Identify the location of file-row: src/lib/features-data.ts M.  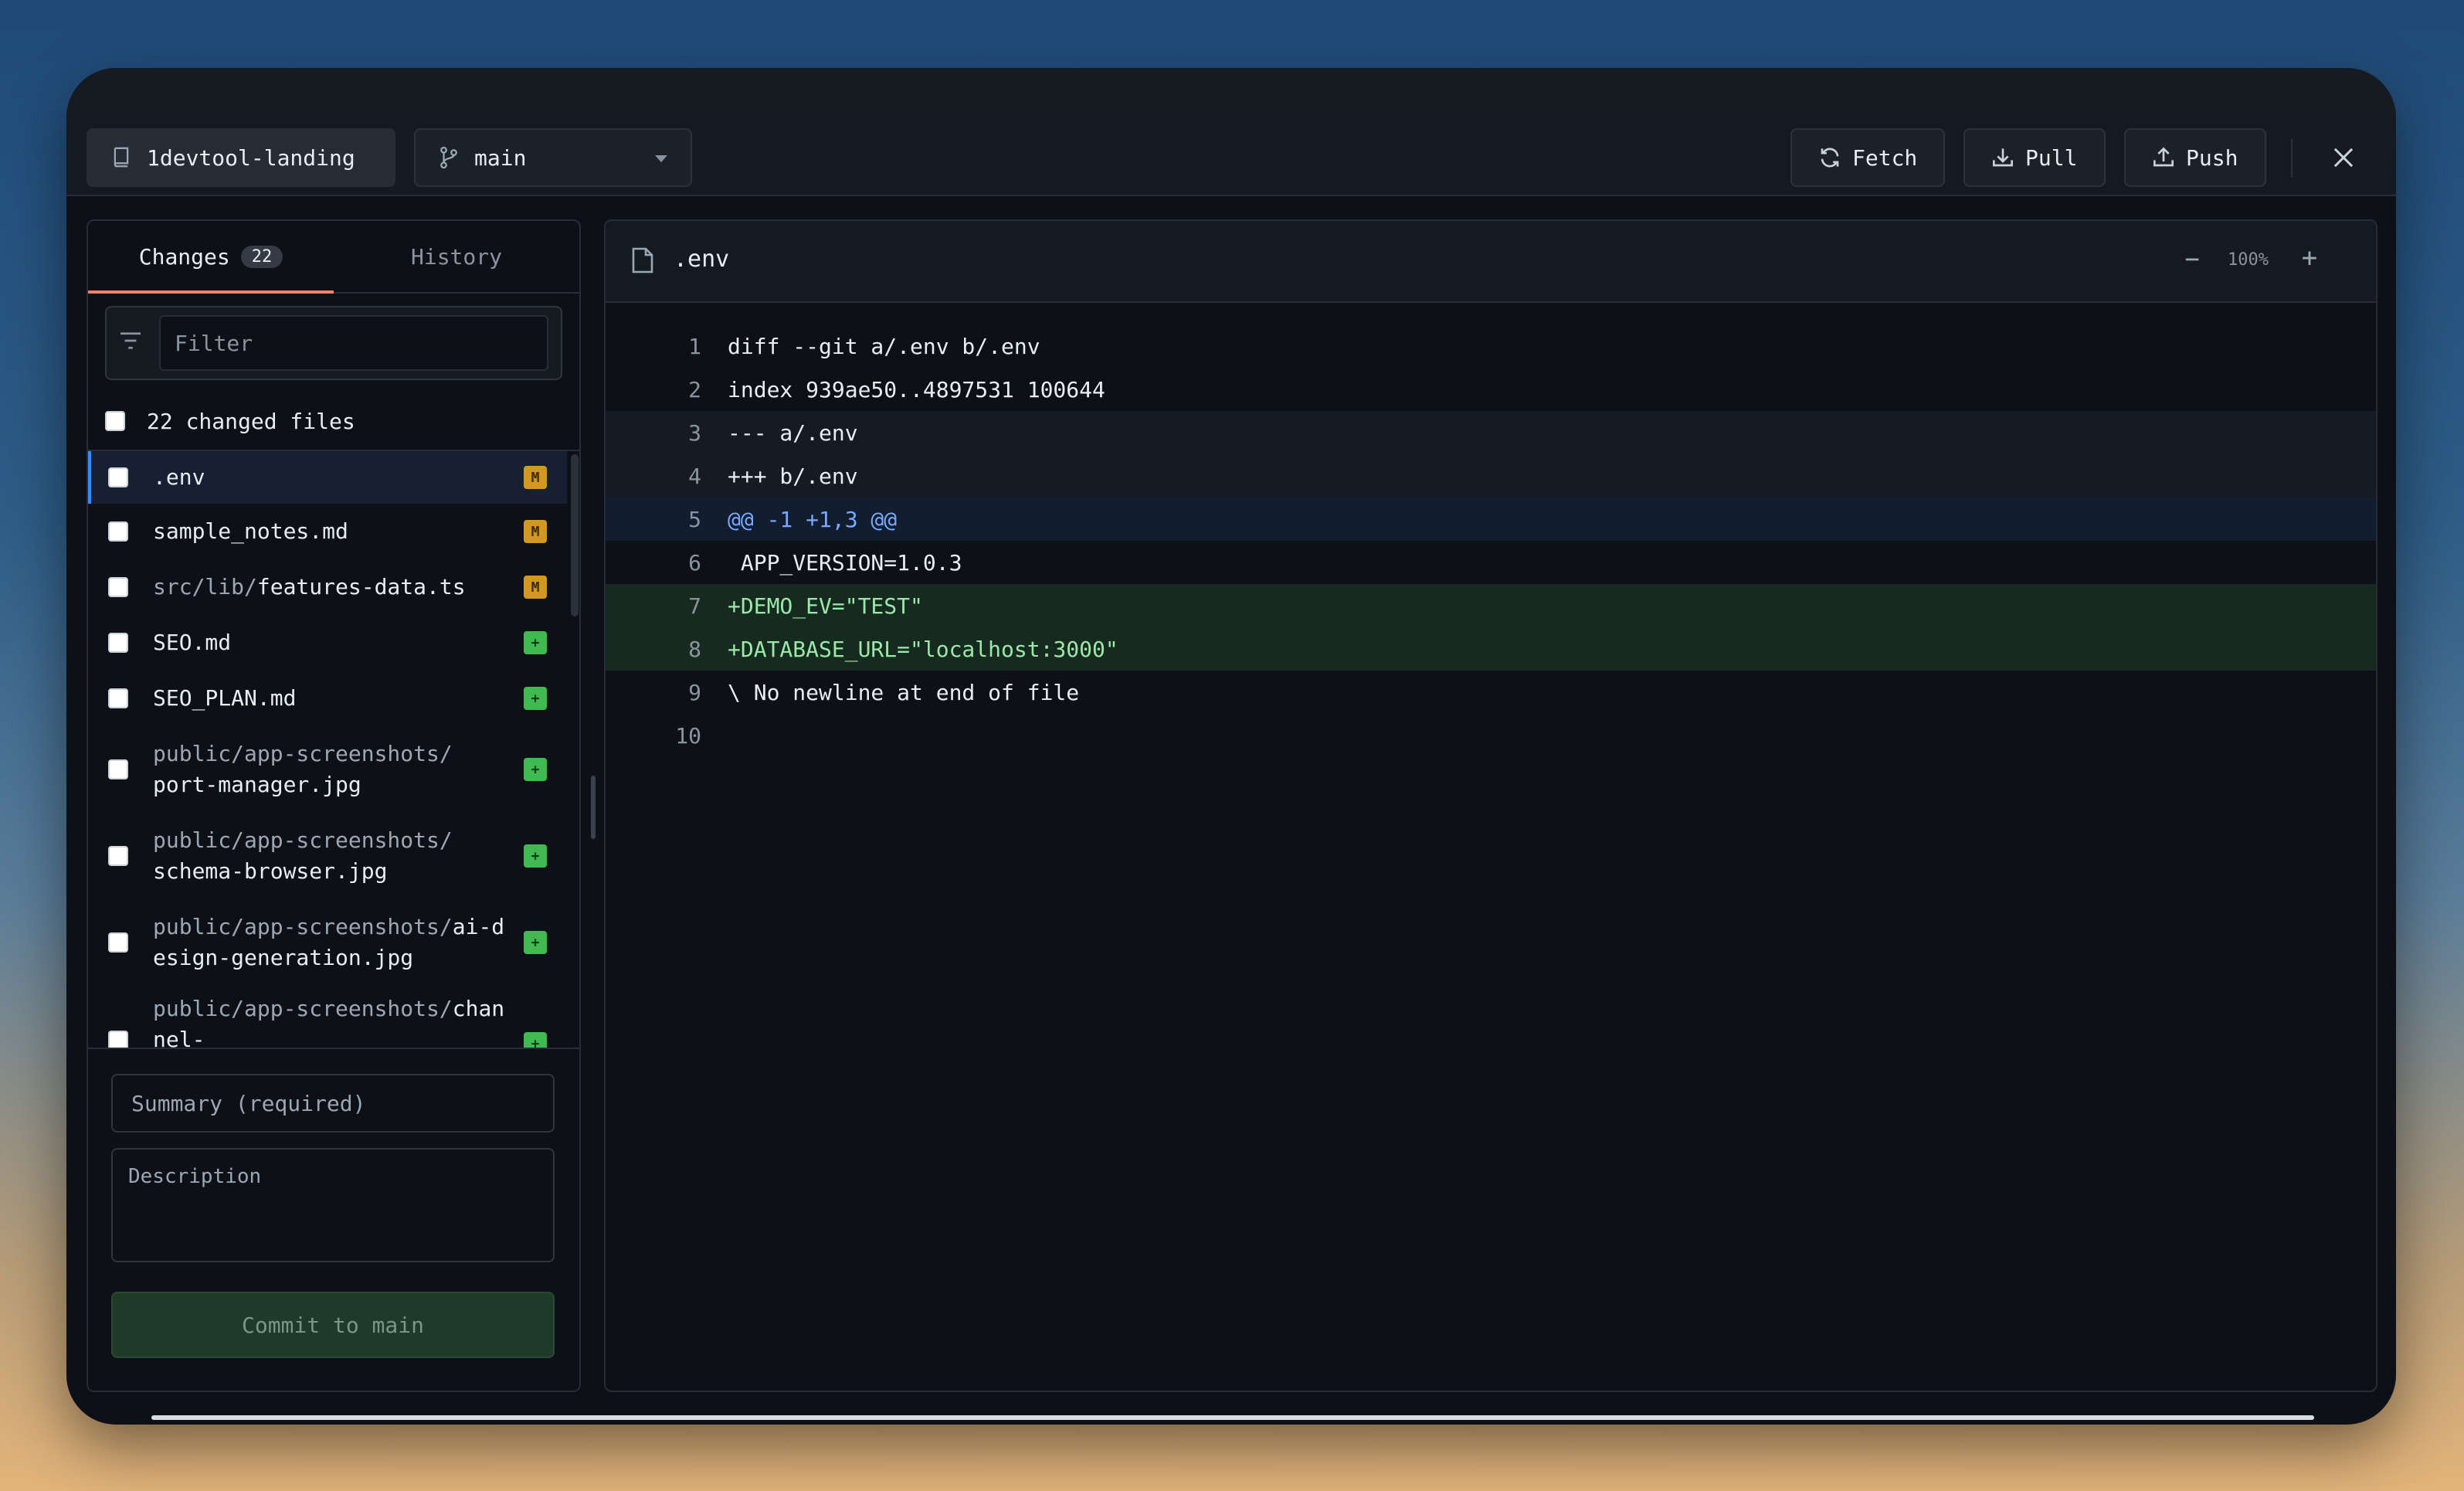
(327, 587).